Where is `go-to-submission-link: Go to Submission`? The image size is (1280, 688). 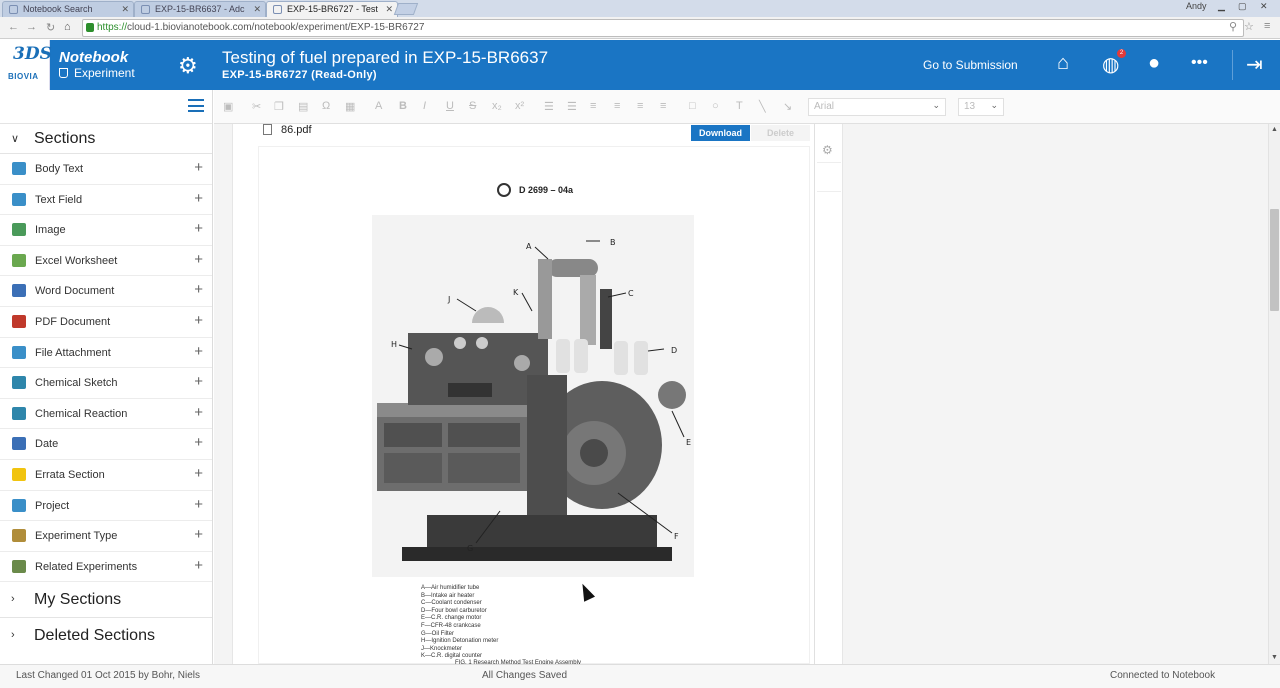
go-to-submission-link: Go to Submission is located at coordinates (970, 65).